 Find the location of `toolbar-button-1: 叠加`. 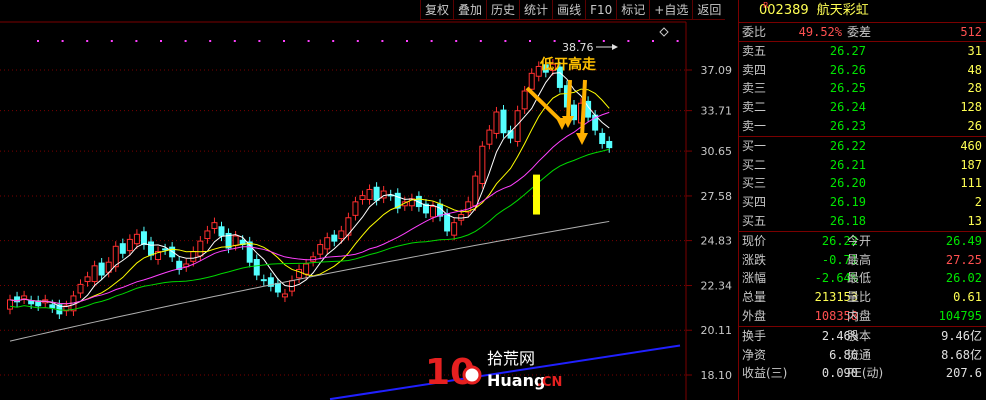

toolbar-button-1: 叠加 is located at coordinates (470, 10).